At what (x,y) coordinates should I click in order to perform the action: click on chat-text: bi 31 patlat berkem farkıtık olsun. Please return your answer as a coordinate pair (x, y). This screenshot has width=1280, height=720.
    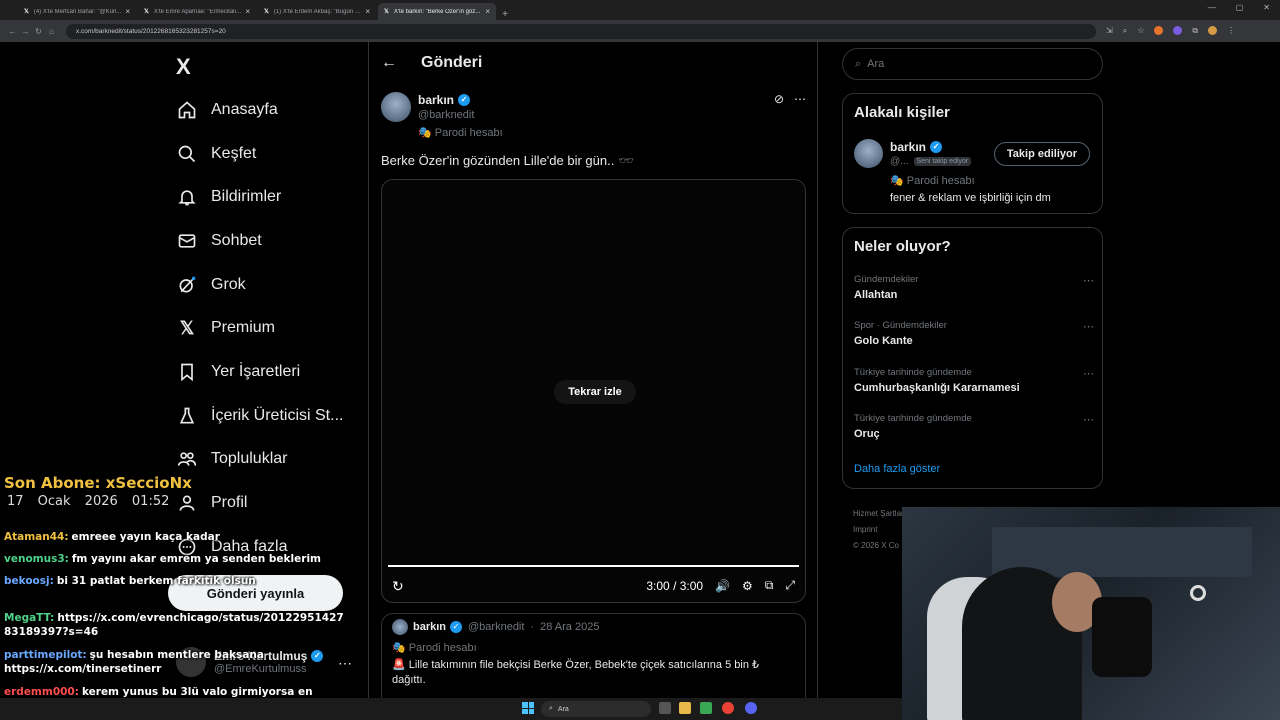
    Looking at the image, I should click on (156, 581).